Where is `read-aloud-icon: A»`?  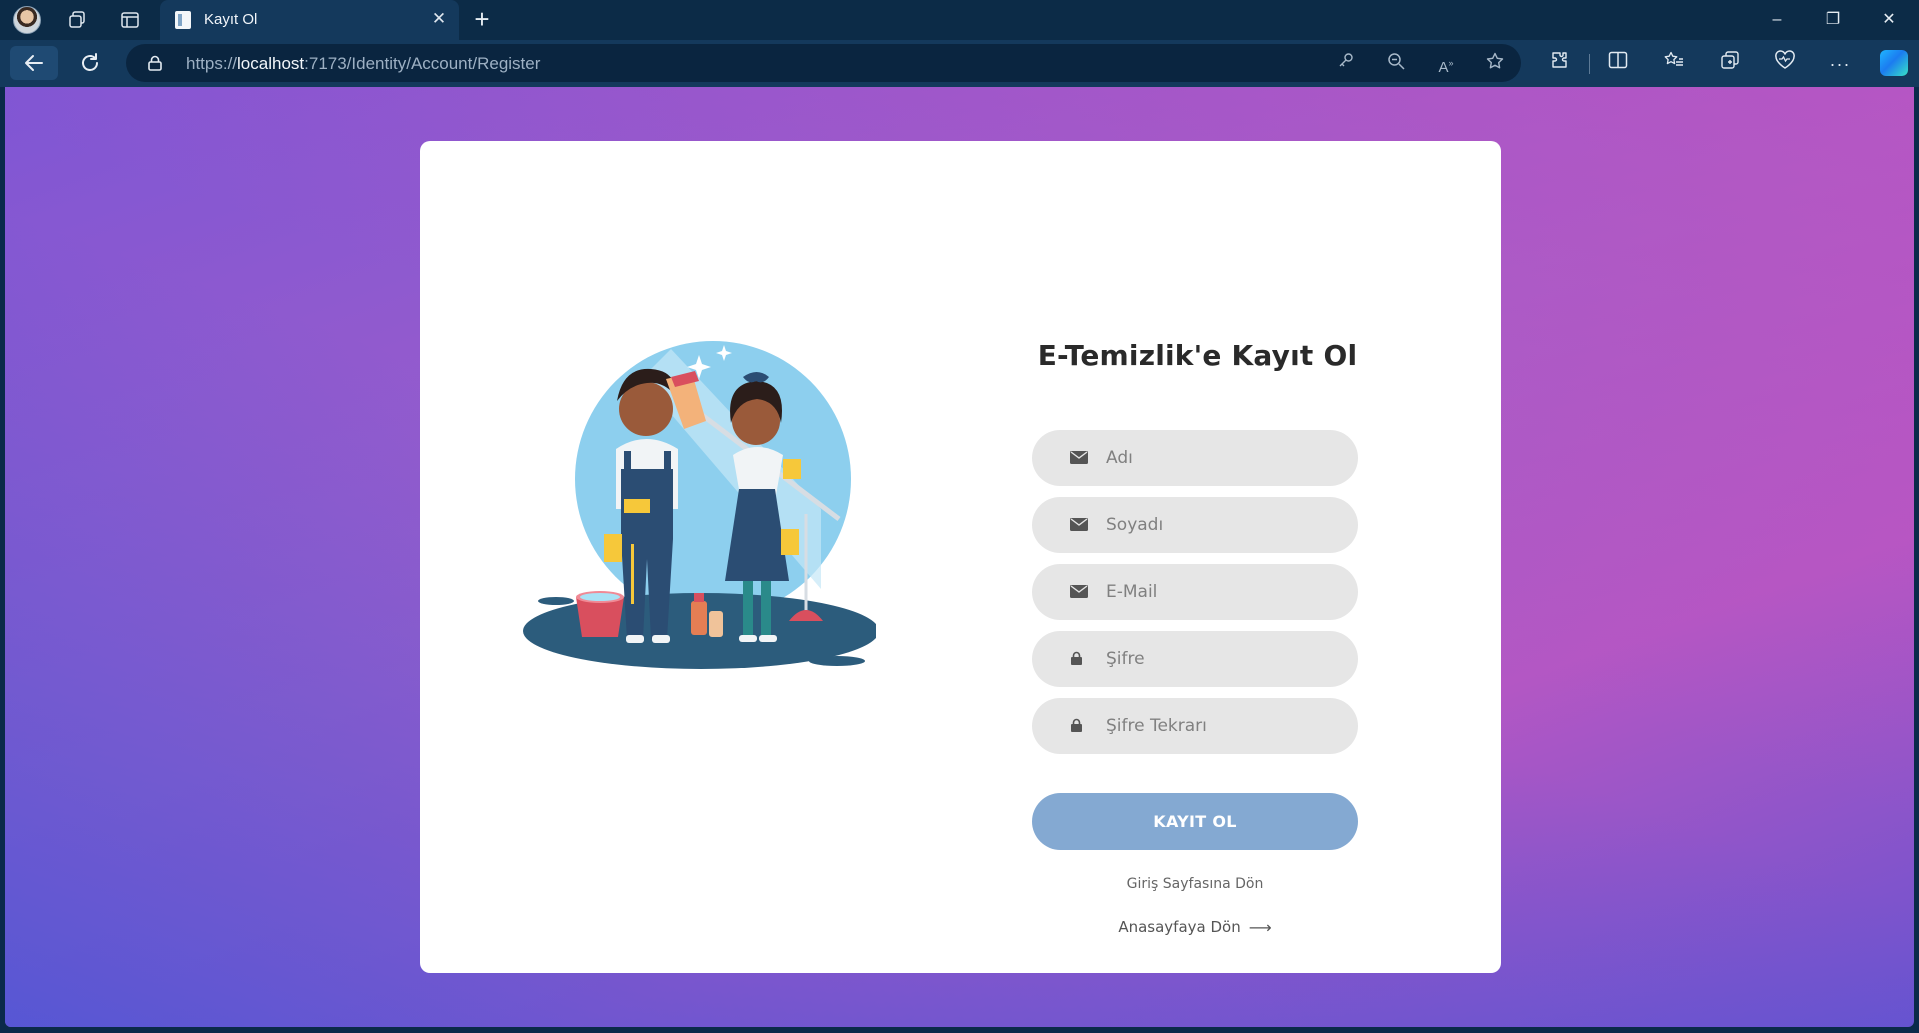
read-aloud-icon: A» is located at coordinates (1446, 64).